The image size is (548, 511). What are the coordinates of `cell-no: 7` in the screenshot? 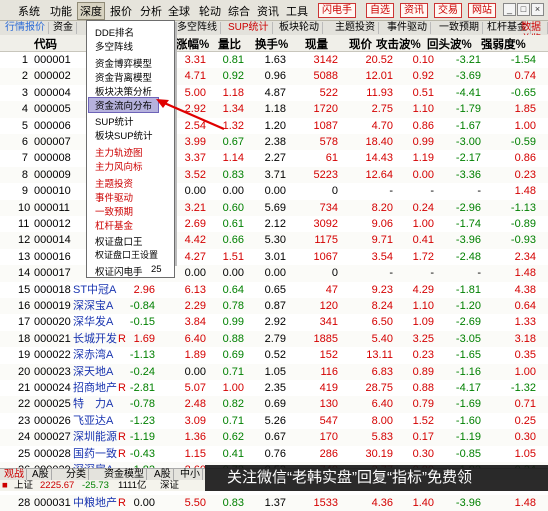 It's located at (24, 158).